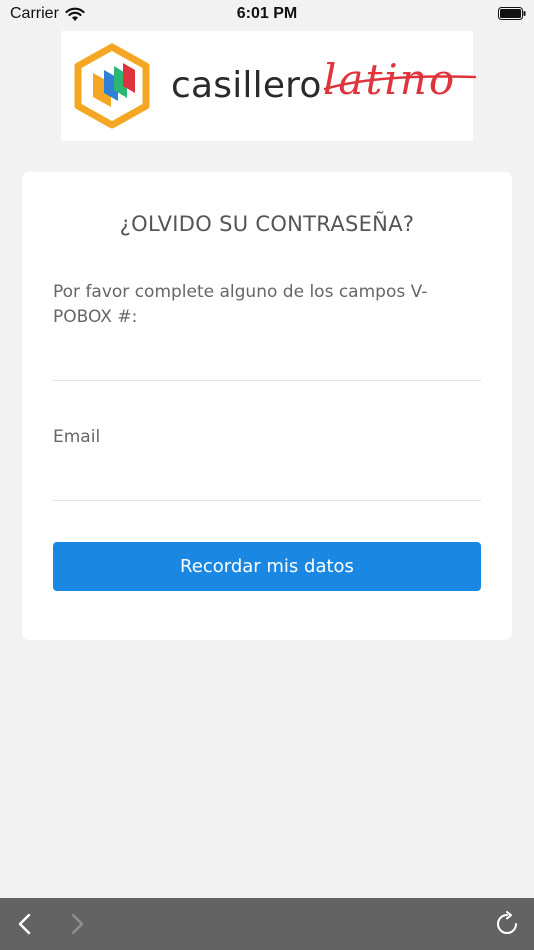  Describe the element at coordinates (267, 924) in the screenshot. I see `browser-toolbar` at that location.